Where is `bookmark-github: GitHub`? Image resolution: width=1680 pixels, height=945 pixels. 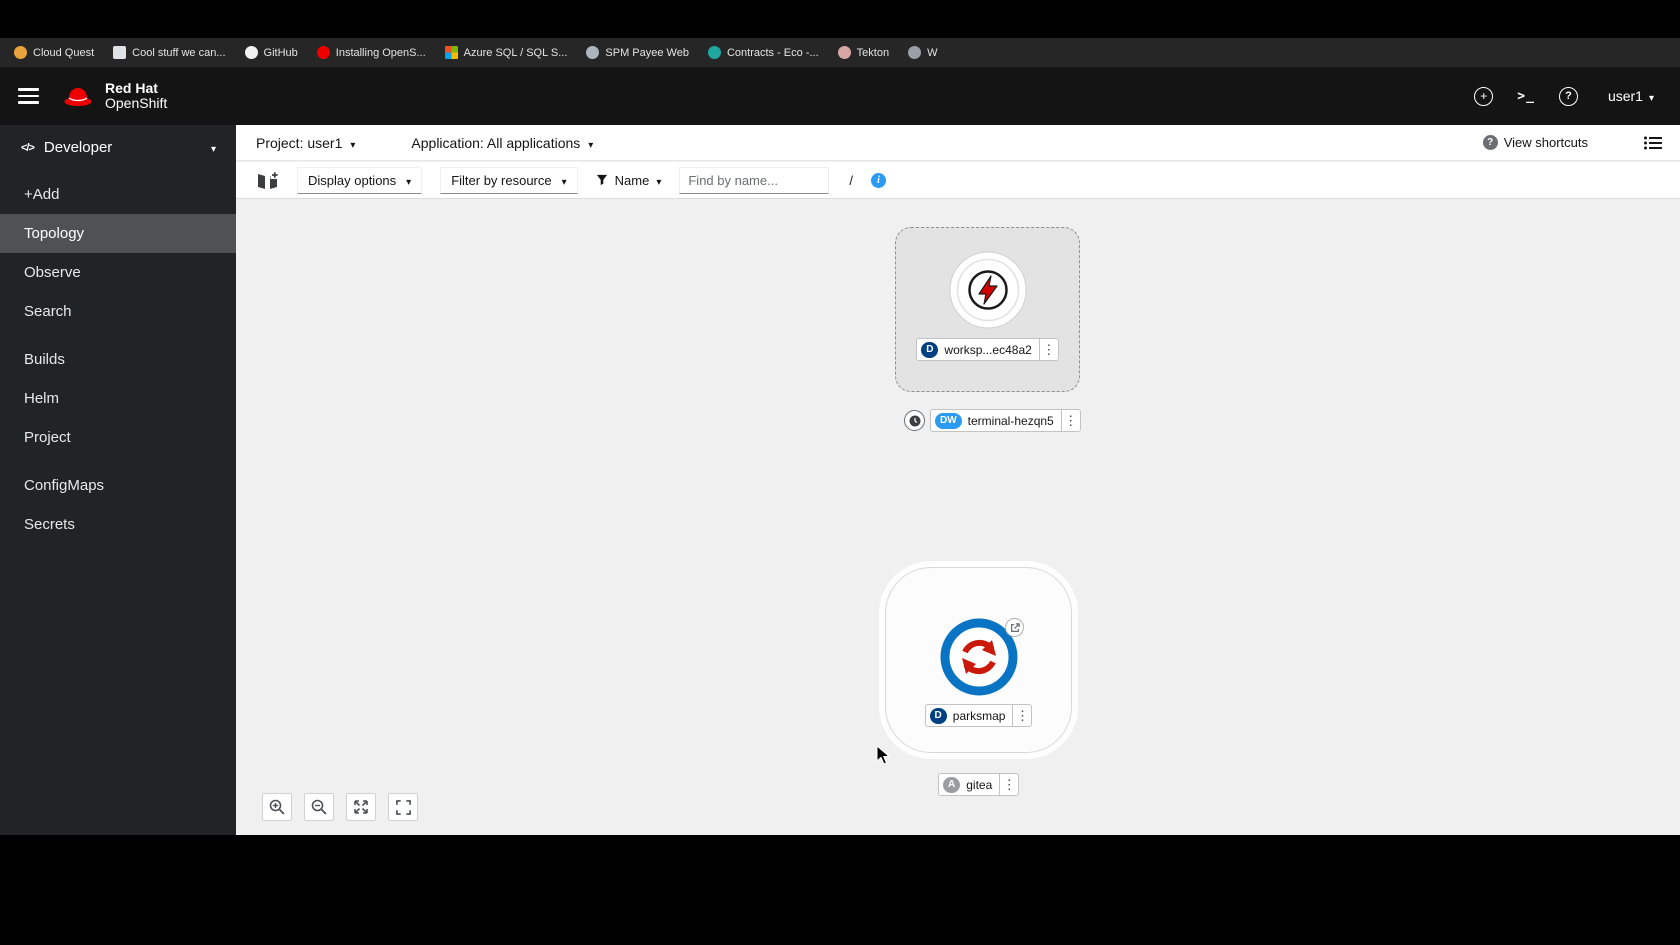
bookmark-github: GitHub is located at coordinates (271, 52).